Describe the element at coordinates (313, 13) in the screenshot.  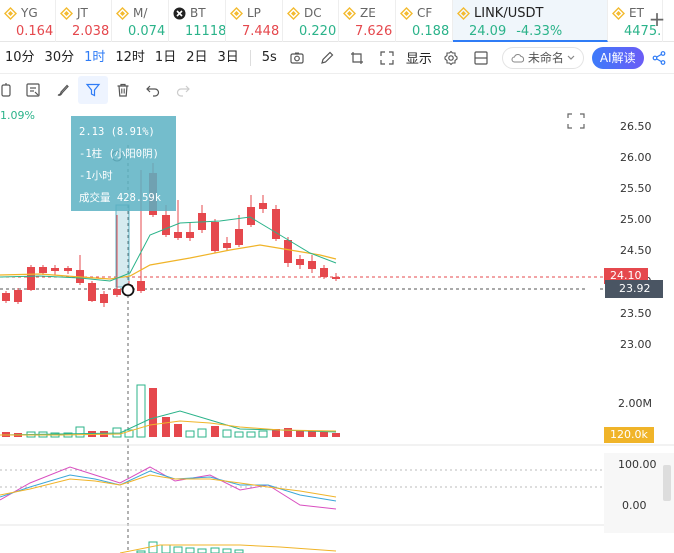
I see `ticker-name: DC` at that location.